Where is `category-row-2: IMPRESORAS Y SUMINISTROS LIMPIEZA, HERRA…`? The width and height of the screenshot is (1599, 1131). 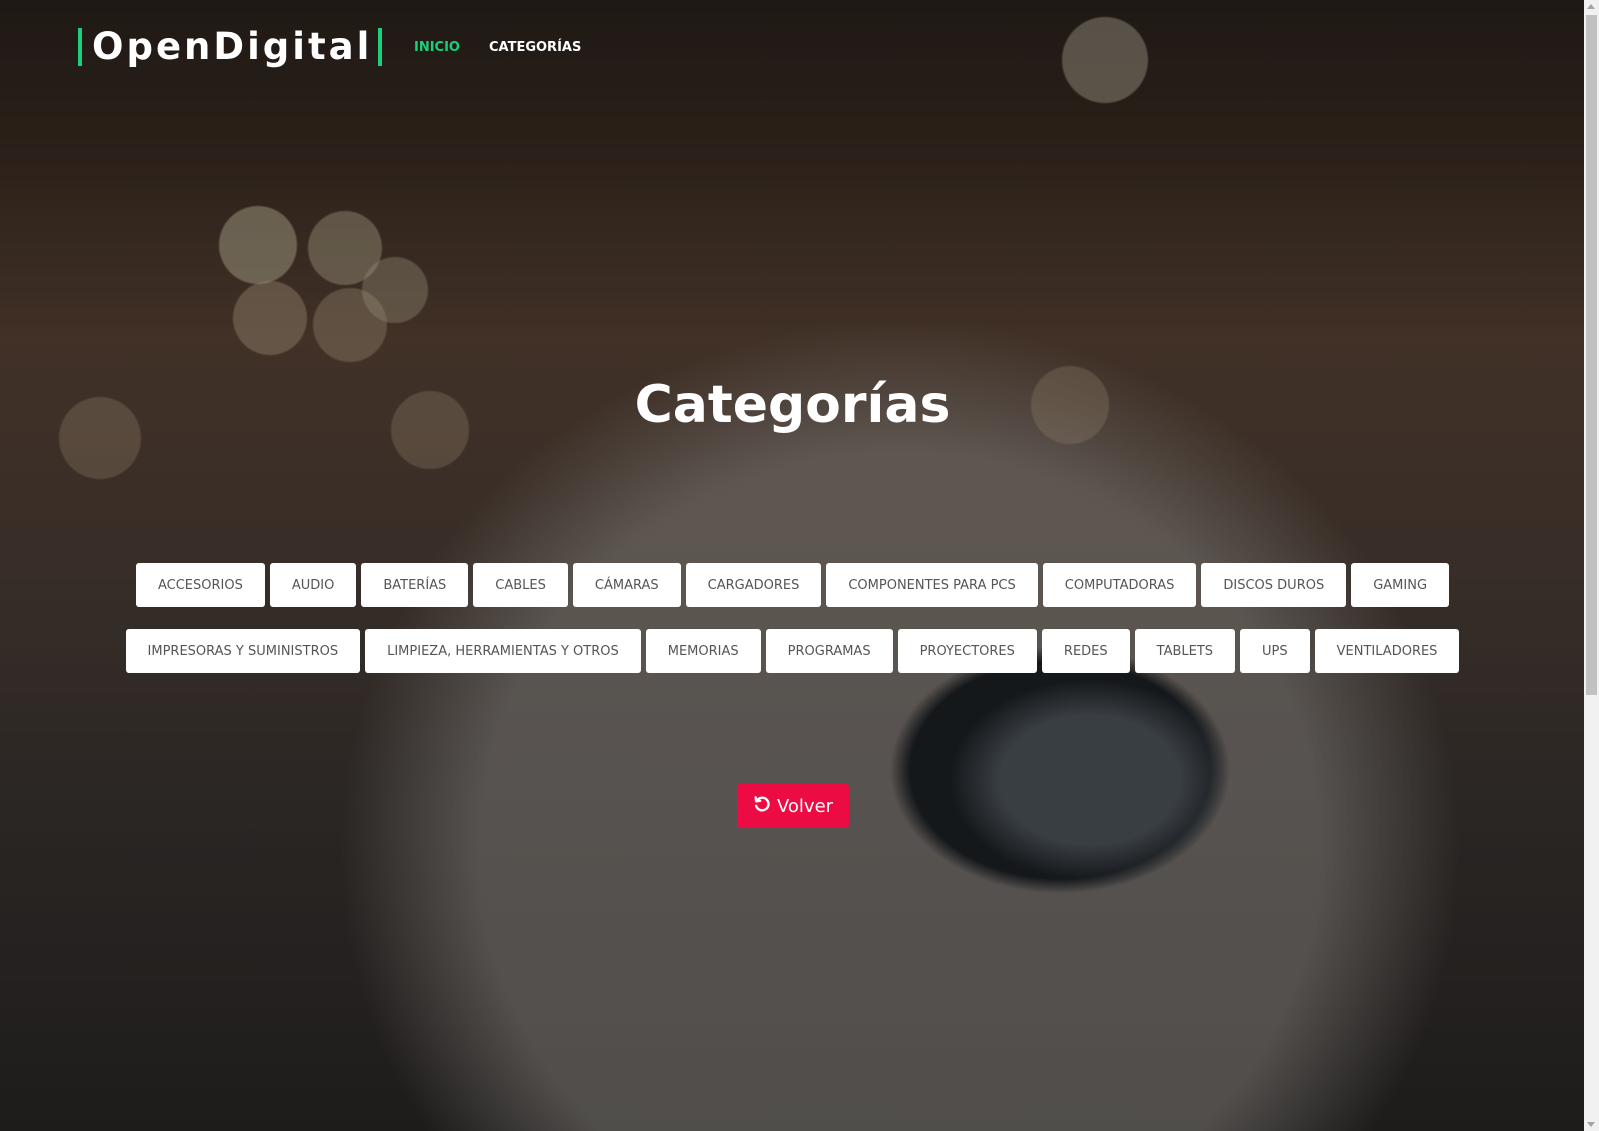
category-row-2: IMPRESORAS Y SUMINISTROS LIMPIEZA, HERRA… is located at coordinates (792, 651).